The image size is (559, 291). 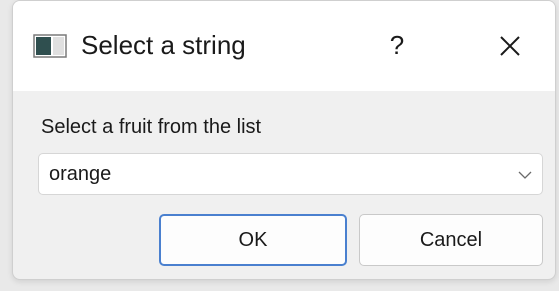 What do you see at coordinates (397, 45) in the screenshot?
I see `help-button: ?` at bounding box center [397, 45].